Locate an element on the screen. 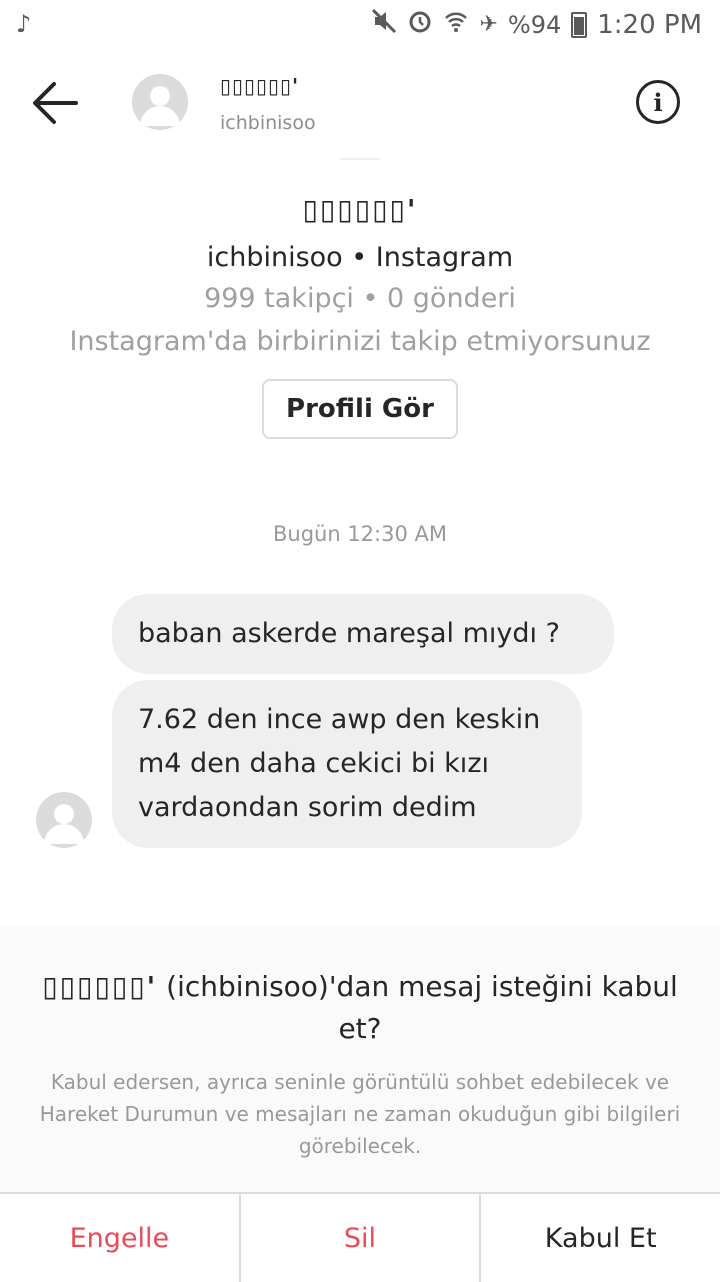 The width and height of the screenshot is (720, 1282). back-button is located at coordinates (55, 103).